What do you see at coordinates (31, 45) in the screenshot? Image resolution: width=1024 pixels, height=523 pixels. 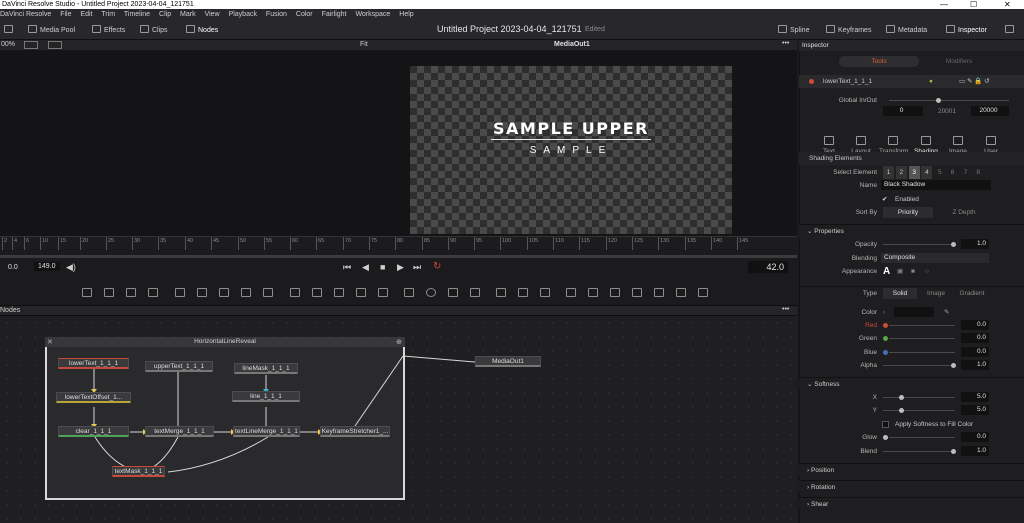 I see `view-options-icon` at bounding box center [31, 45].